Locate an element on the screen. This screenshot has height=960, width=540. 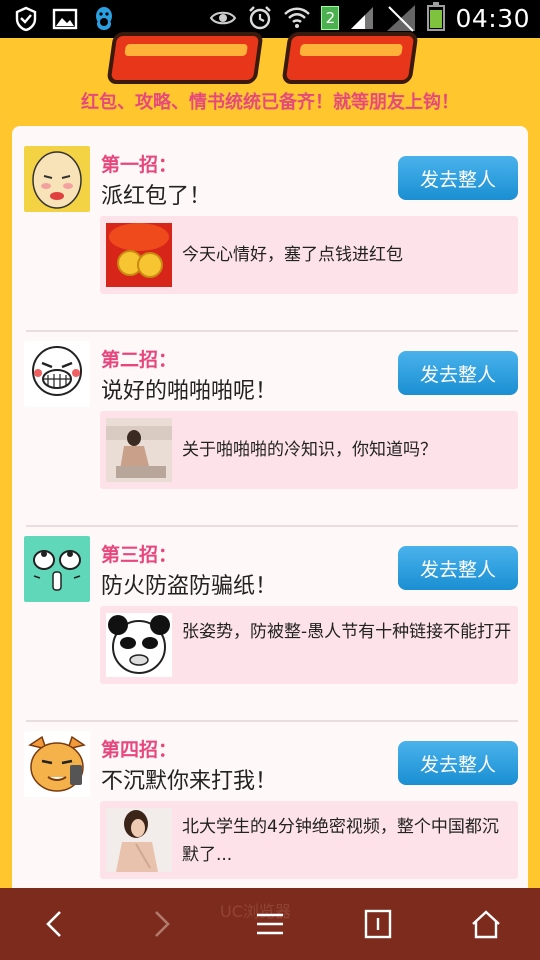
sim-badge: 2 is located at coordinates (330, 18).